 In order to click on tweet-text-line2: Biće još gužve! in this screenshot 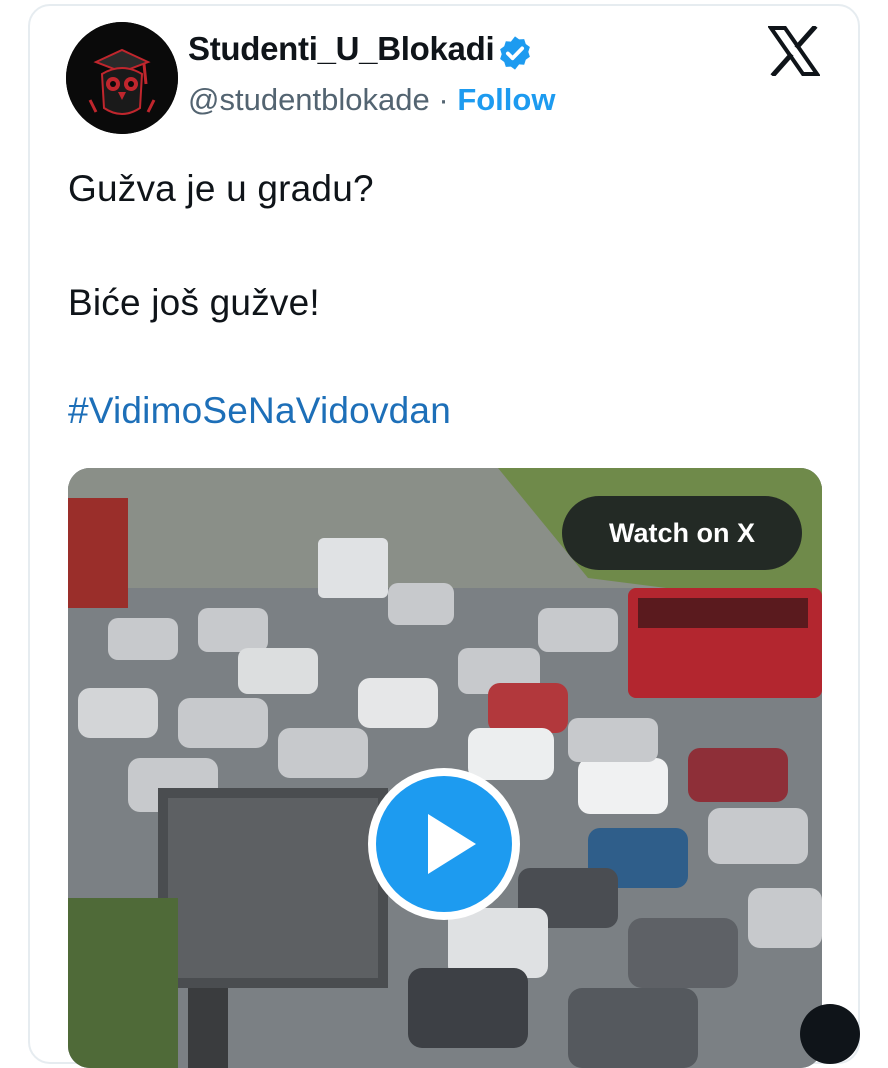, I will do `click(194, 302)`.